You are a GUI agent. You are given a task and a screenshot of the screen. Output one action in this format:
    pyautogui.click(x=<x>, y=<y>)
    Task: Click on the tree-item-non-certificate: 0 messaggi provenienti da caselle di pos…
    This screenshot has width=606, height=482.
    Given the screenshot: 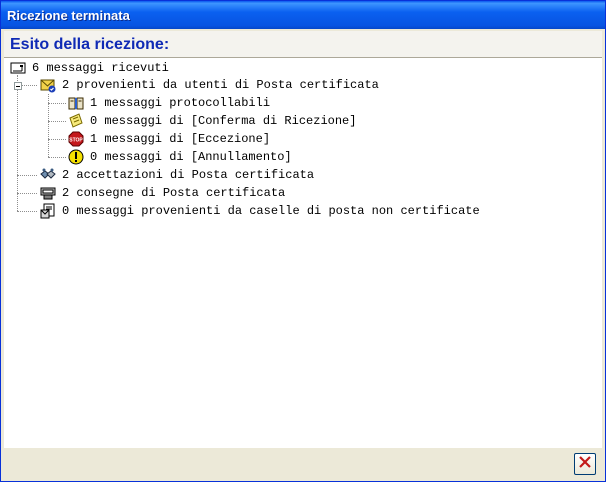 What is the action you would take?
    pyautogui.click(x=260, y=211)
    